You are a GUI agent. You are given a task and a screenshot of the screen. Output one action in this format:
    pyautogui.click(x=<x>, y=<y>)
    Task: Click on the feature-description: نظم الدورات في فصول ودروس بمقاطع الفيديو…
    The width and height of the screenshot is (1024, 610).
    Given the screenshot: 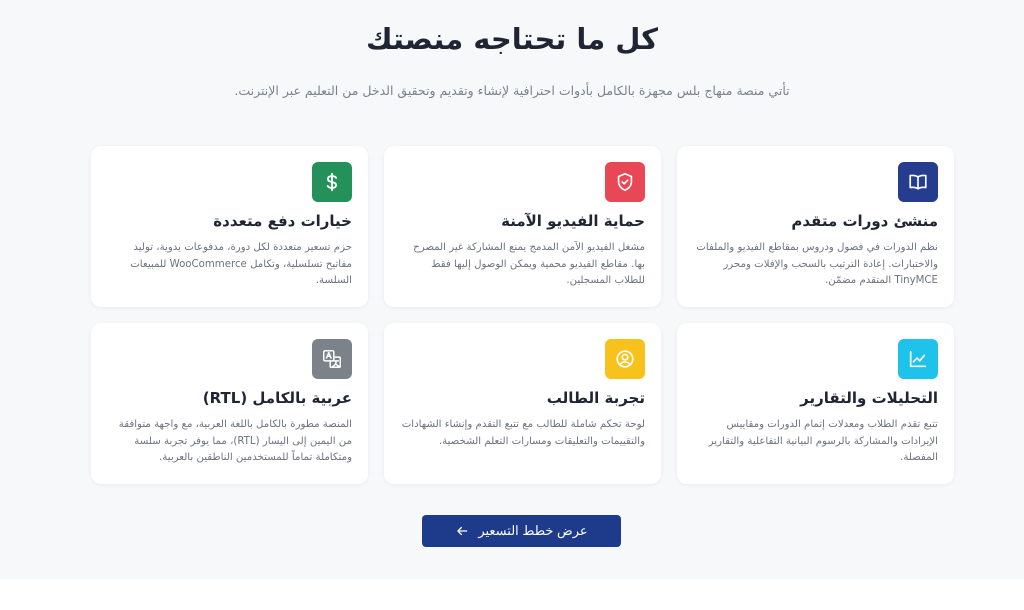 What is the action you would take?
    pyautogui.click(x=817, y=264)
    